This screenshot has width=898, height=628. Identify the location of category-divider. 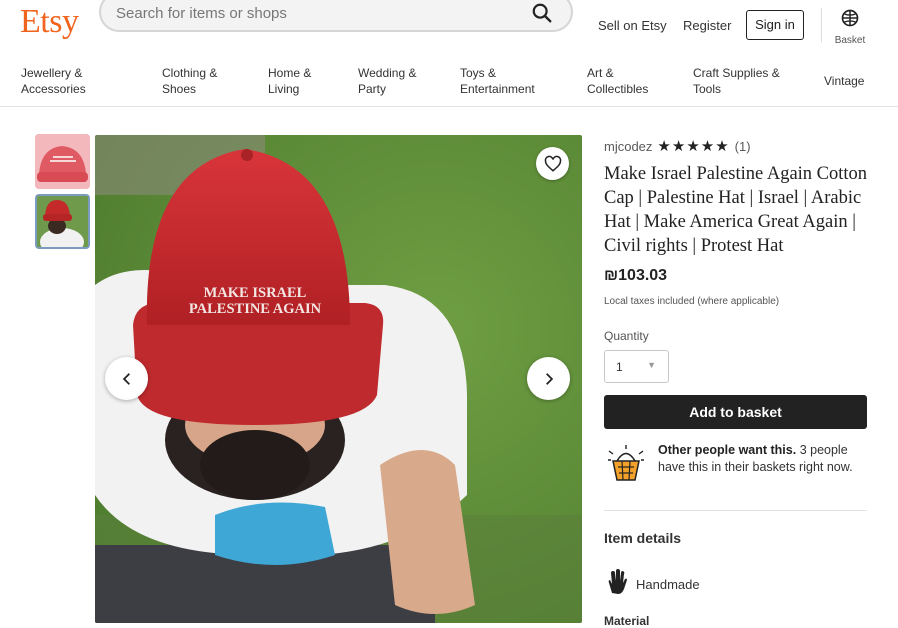
(449, 106).